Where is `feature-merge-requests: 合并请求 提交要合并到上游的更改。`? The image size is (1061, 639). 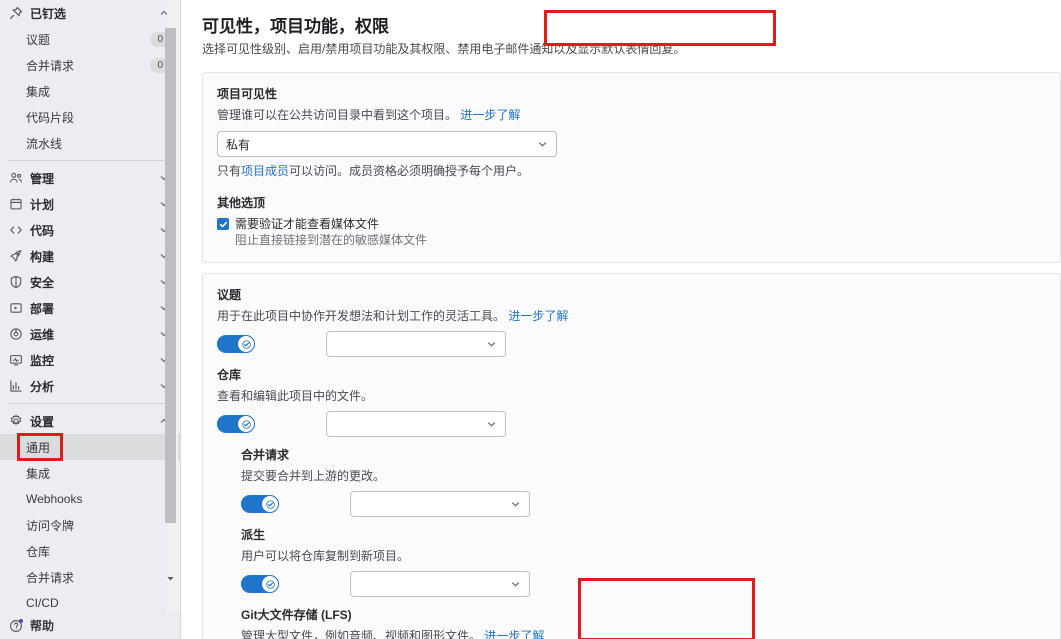
feature-merge-requests: 合并请求 提交要合并到上游的更改。 is located at coordinates (643, 481).